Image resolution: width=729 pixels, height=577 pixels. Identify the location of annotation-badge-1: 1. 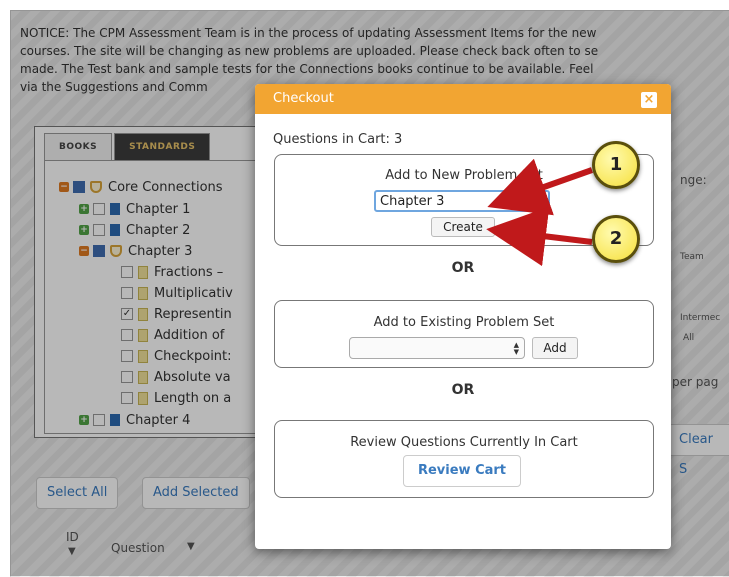
(616, 165).